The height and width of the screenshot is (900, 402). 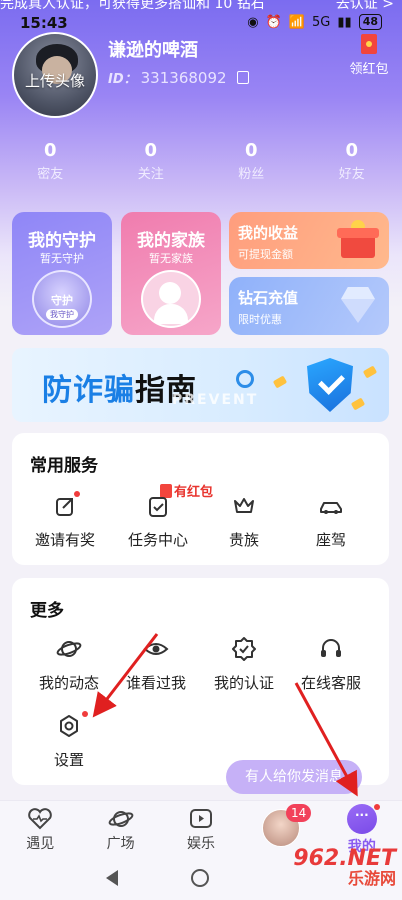 What do you see at coordinates (62, 241) in the screenshot?
I see `guard-title: 我的守护` at bounding box center [62, 241].